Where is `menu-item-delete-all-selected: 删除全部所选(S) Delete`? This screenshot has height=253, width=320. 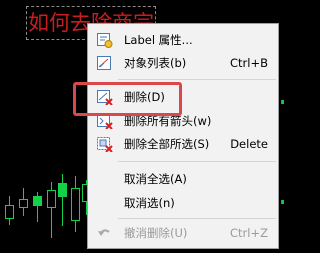
menu-item-delete-all-selected: 删除全部所选(S) Delete is located at coordinates (183, 144).